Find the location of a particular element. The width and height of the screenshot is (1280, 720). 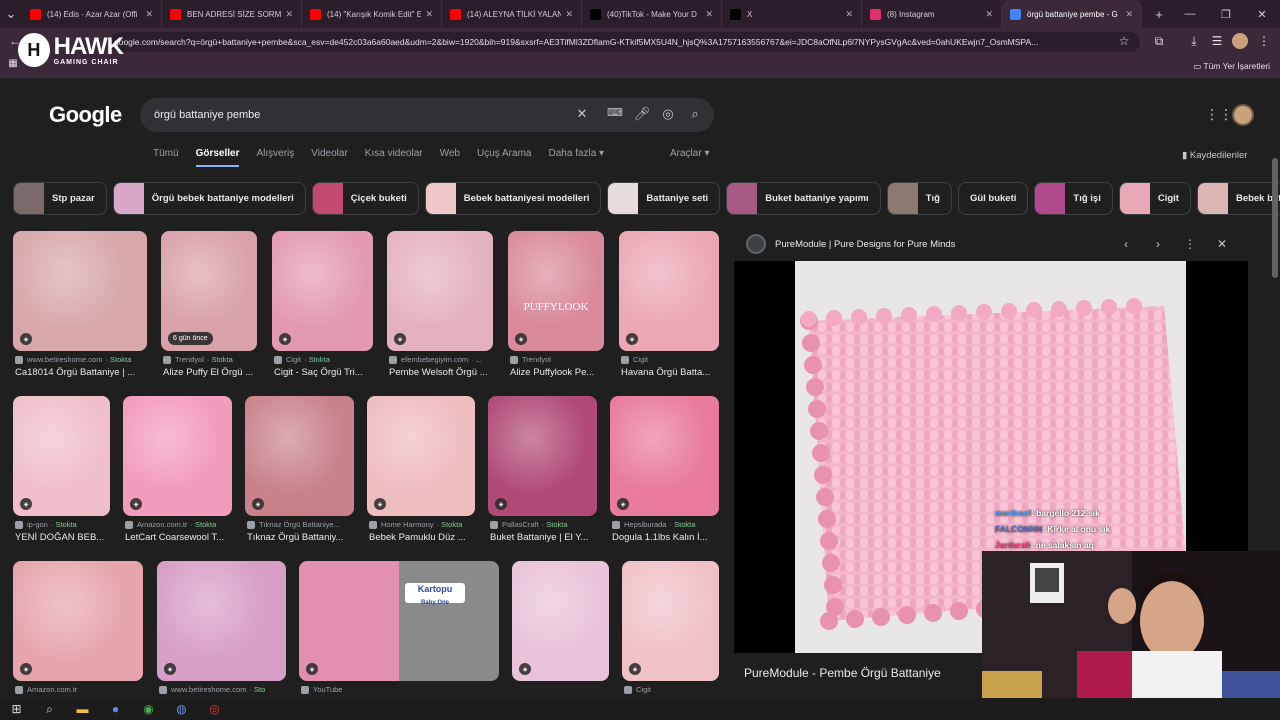

result-source: Trendyol · Stokta is located at coordinates (215, 359).